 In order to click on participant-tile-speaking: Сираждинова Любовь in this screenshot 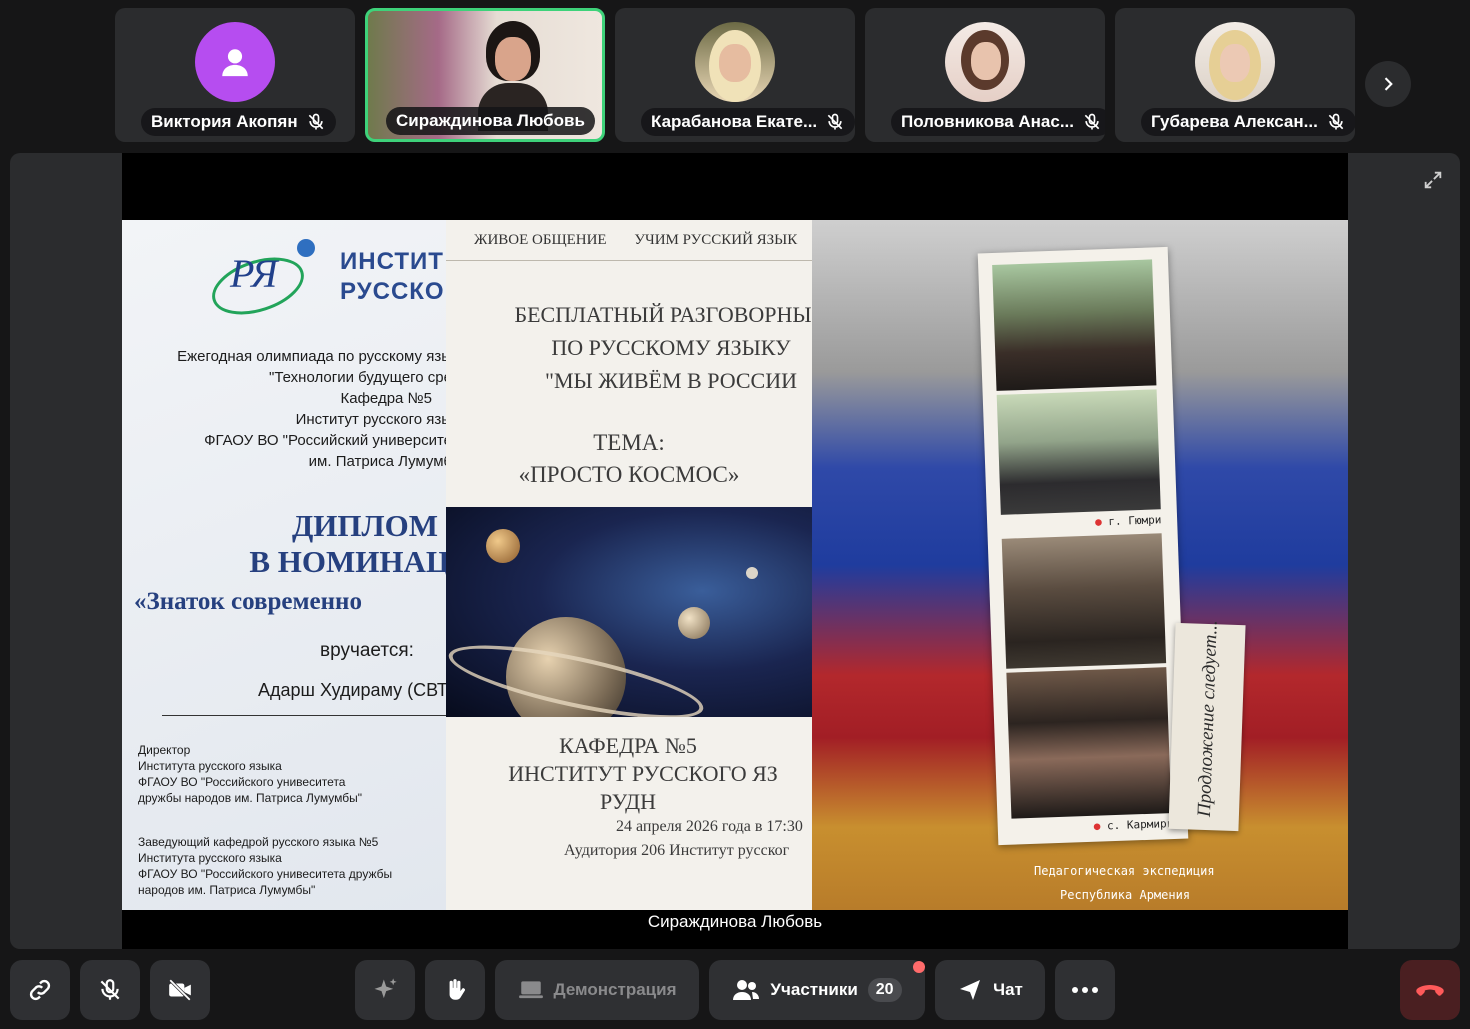, I will do `click(485, 75)`.